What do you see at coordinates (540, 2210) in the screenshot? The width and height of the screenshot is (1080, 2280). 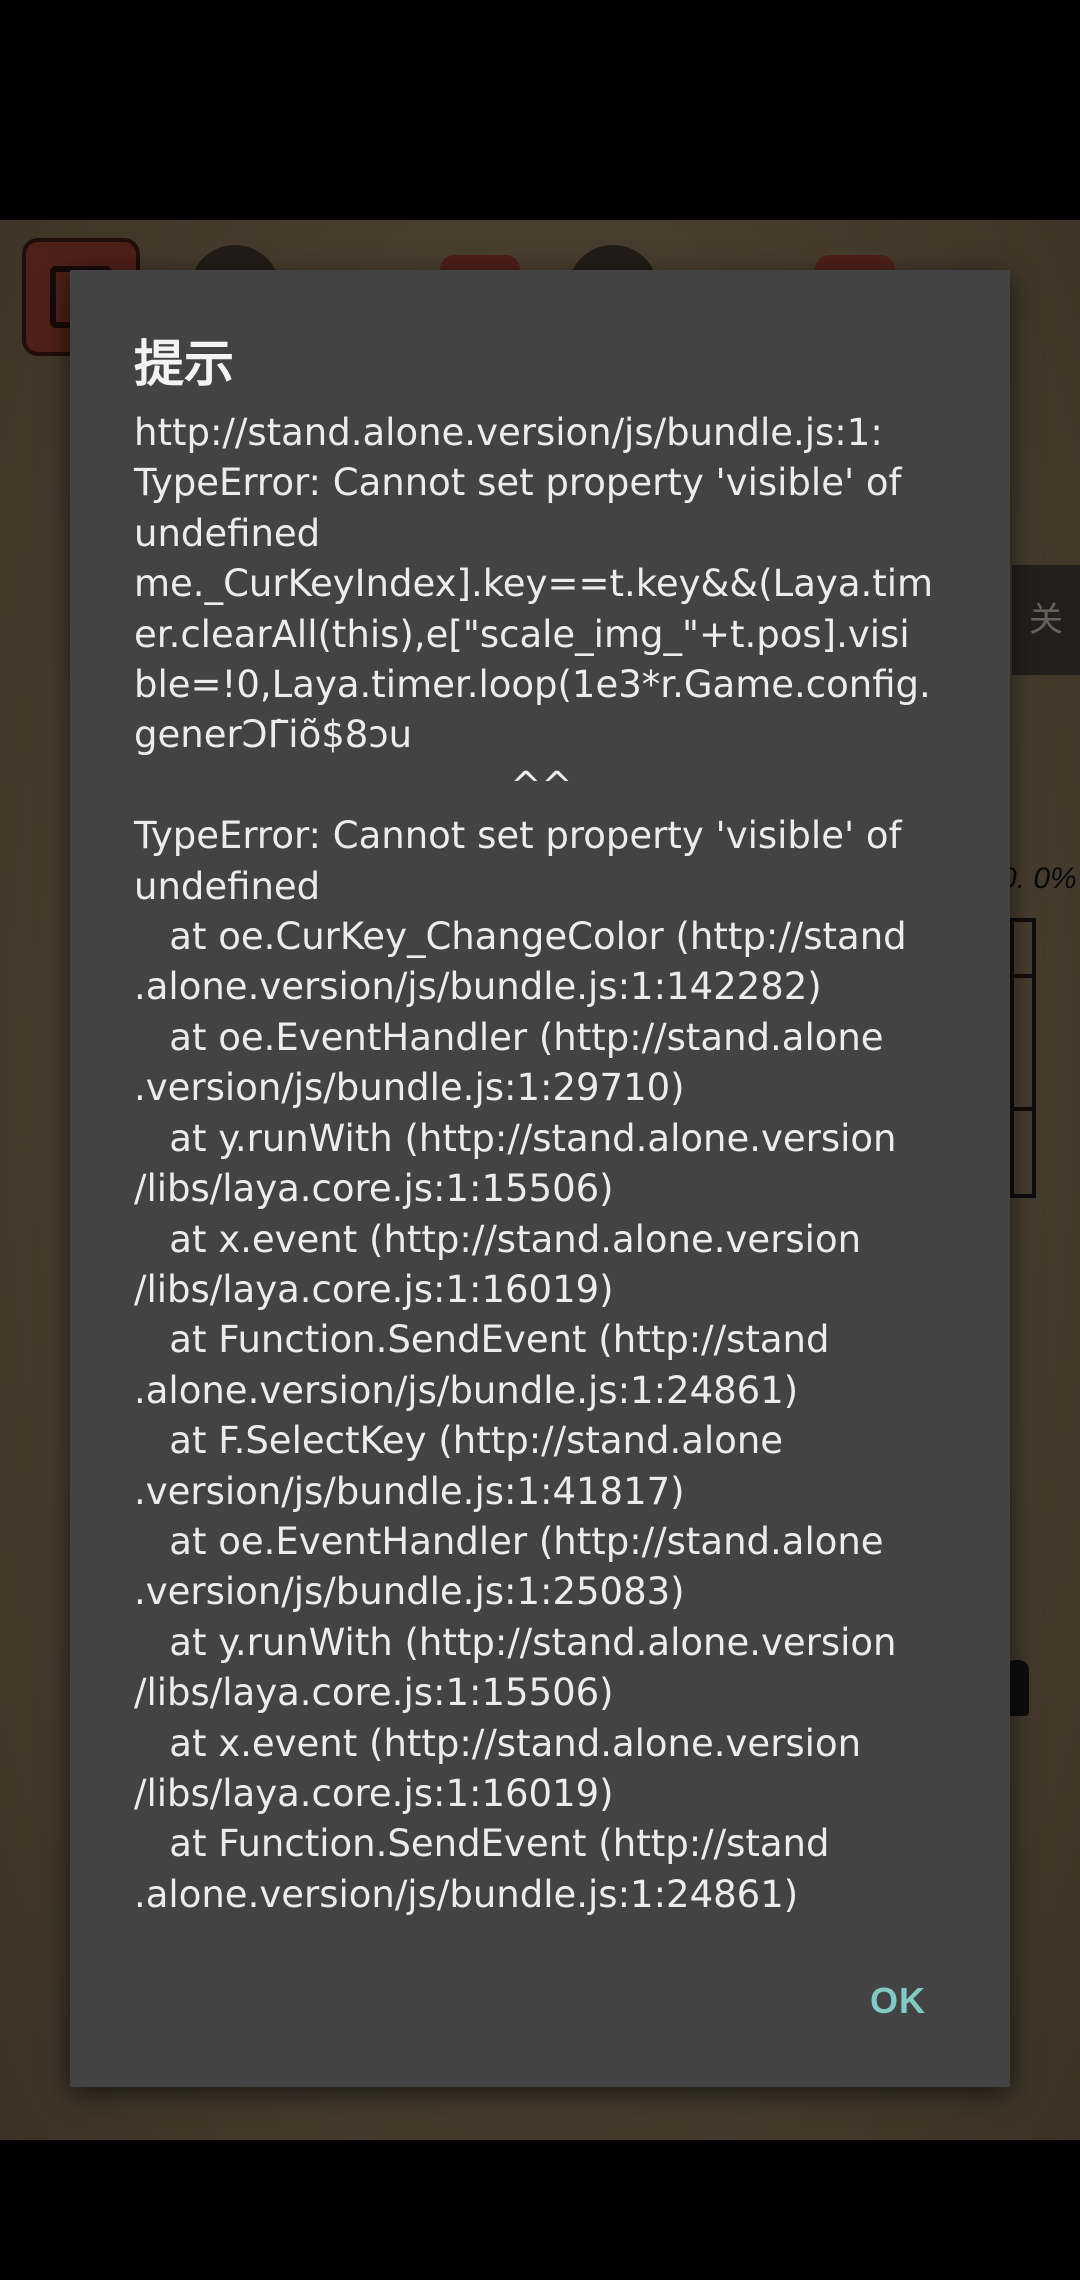 I see `navigation-bar-area` at bounding box center [540, 2210].